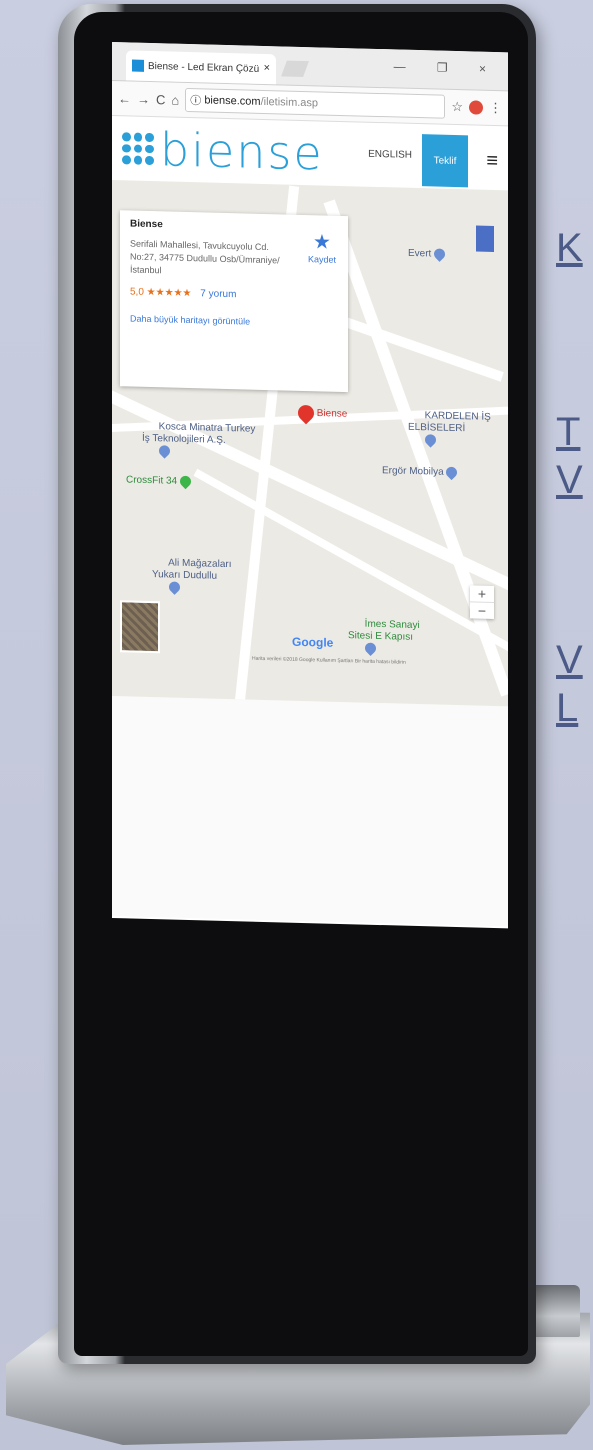  I want to click on browser-tab: Biense - Led Ekran Çözü ×, so click(201, 67).